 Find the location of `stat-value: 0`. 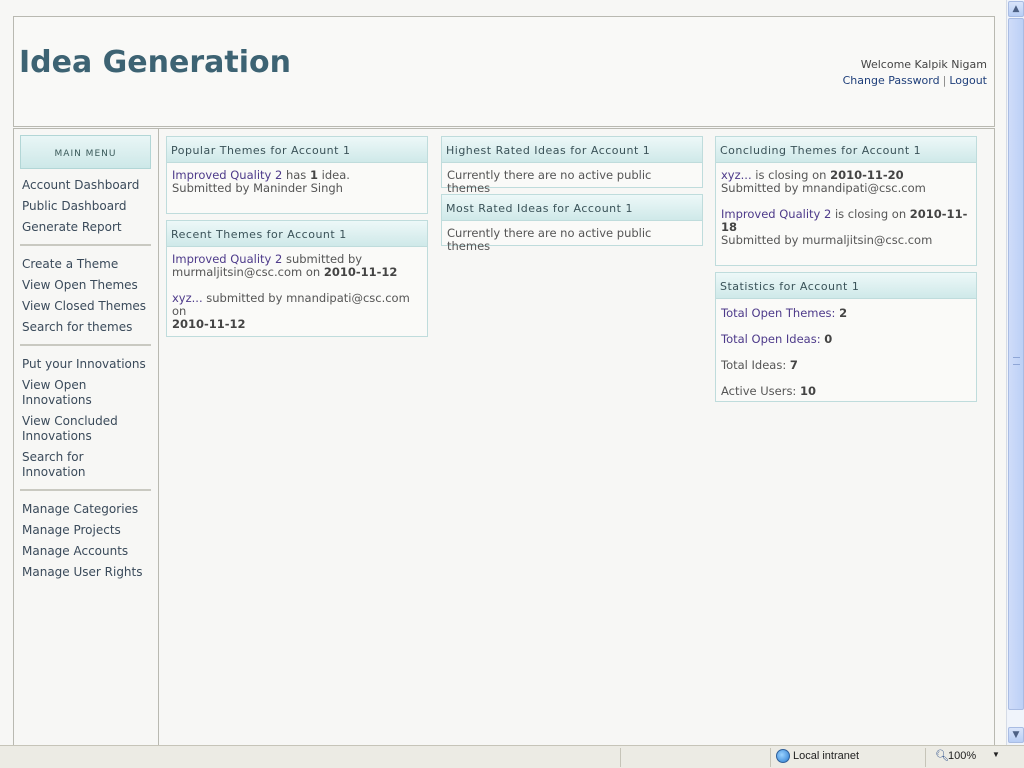

stat-value: 0 is located at coordinates (828, 339).